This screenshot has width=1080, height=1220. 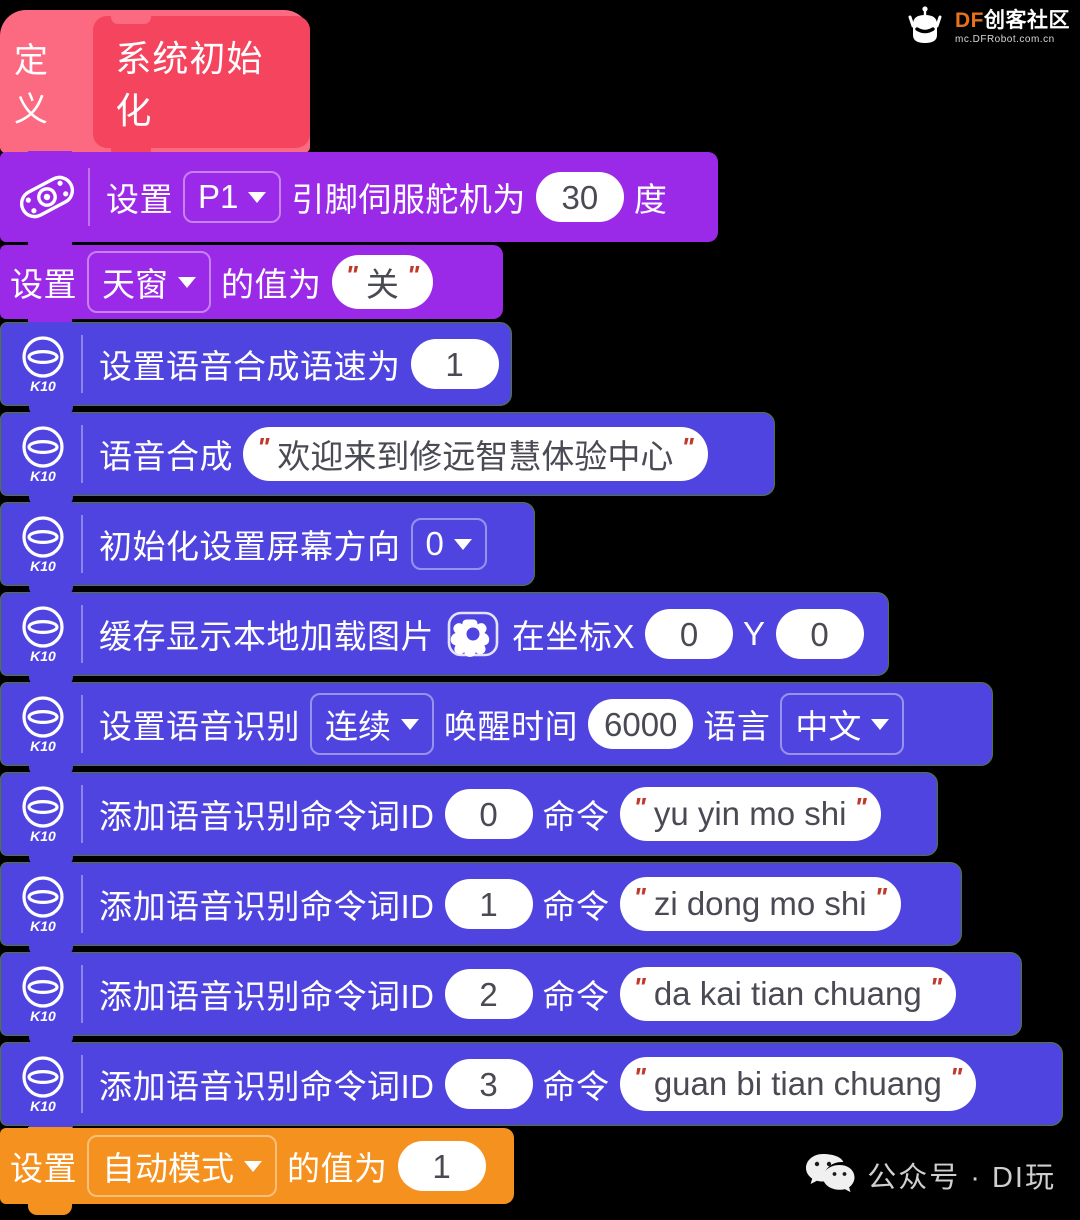 What do you see at coordinates (576, 1086) in the screenshot?
I see `asr-cmd3-text-2: 命令` at bounding box center [576, 1086].